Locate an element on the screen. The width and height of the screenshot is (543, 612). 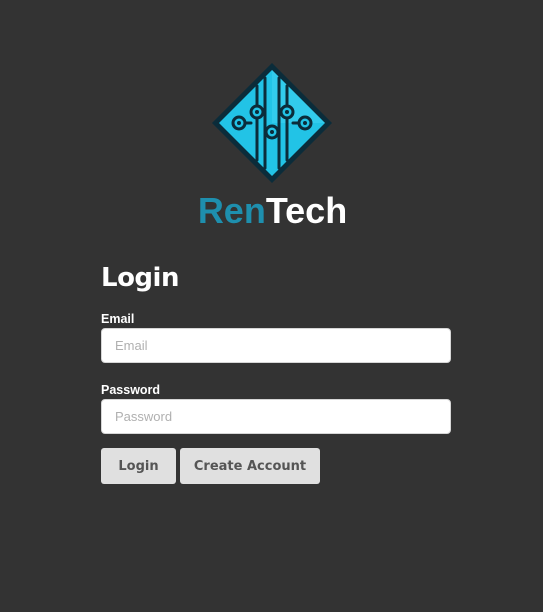
email-input is located at coordinates (276, 345).